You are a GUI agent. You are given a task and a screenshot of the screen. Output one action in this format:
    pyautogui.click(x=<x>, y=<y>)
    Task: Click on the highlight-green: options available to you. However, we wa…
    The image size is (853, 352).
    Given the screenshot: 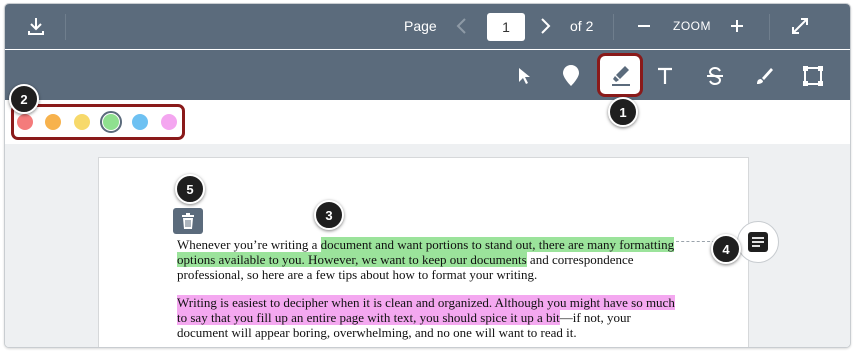 What is the action you would take?
    pyautogui.click(x=352, y=259)
    